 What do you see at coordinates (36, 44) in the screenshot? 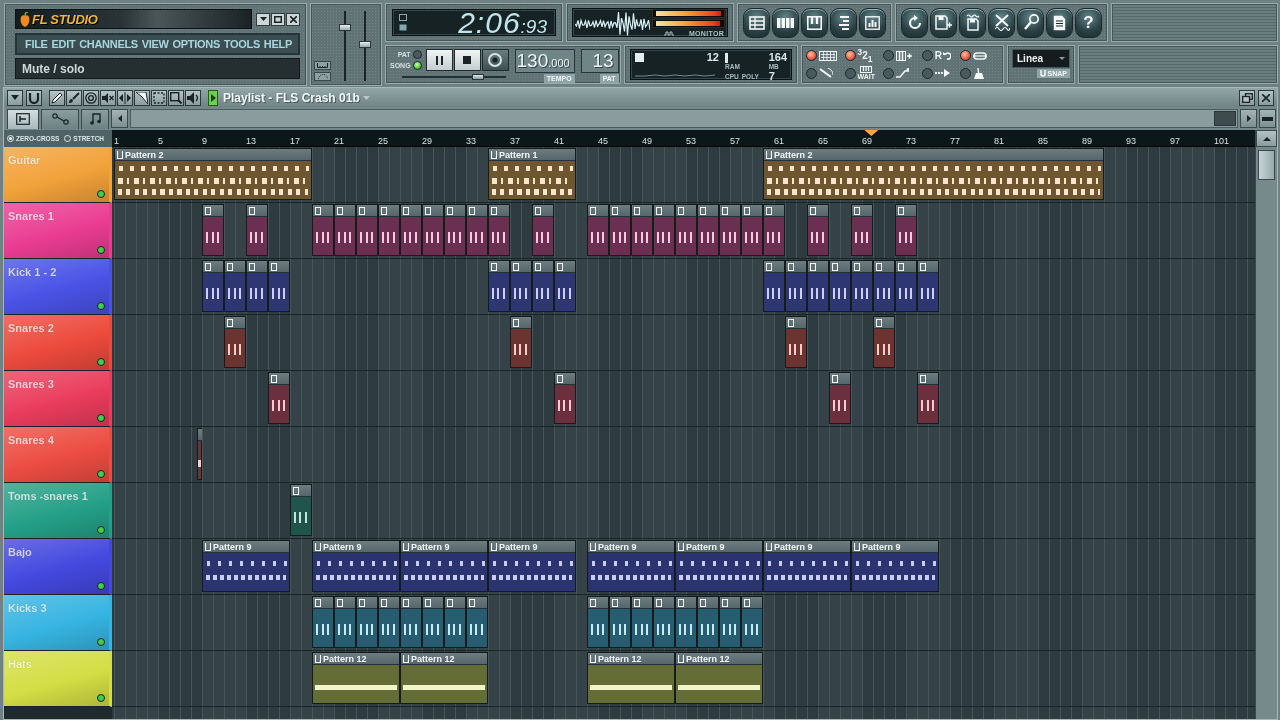
I see `menu-item: FILE` at bounding box center [36, 44].